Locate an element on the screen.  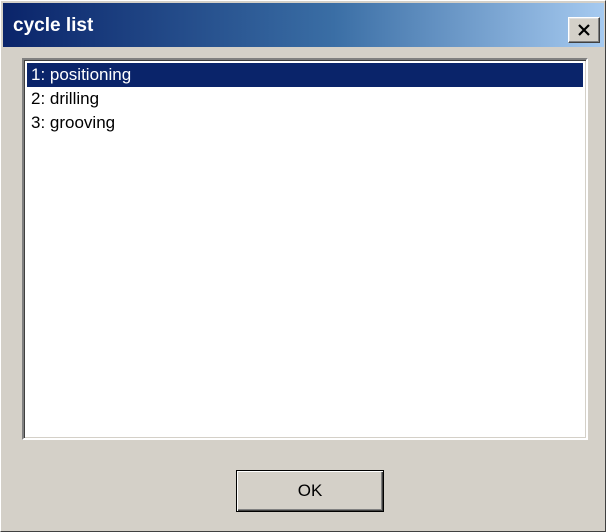
list-item-drilling: 2: drilling is located at coordinates (305, 99).